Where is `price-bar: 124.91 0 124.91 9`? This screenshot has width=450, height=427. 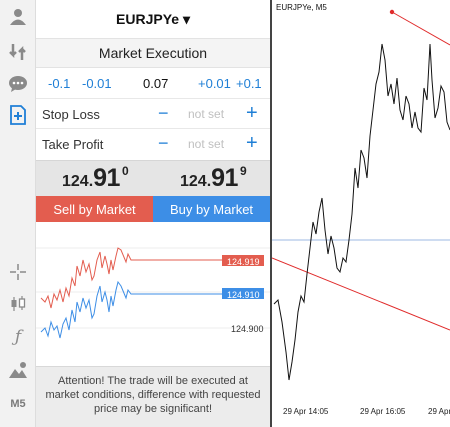 price-bar: 124.91 0 124.91 9 is located at coordinates (153, 178).